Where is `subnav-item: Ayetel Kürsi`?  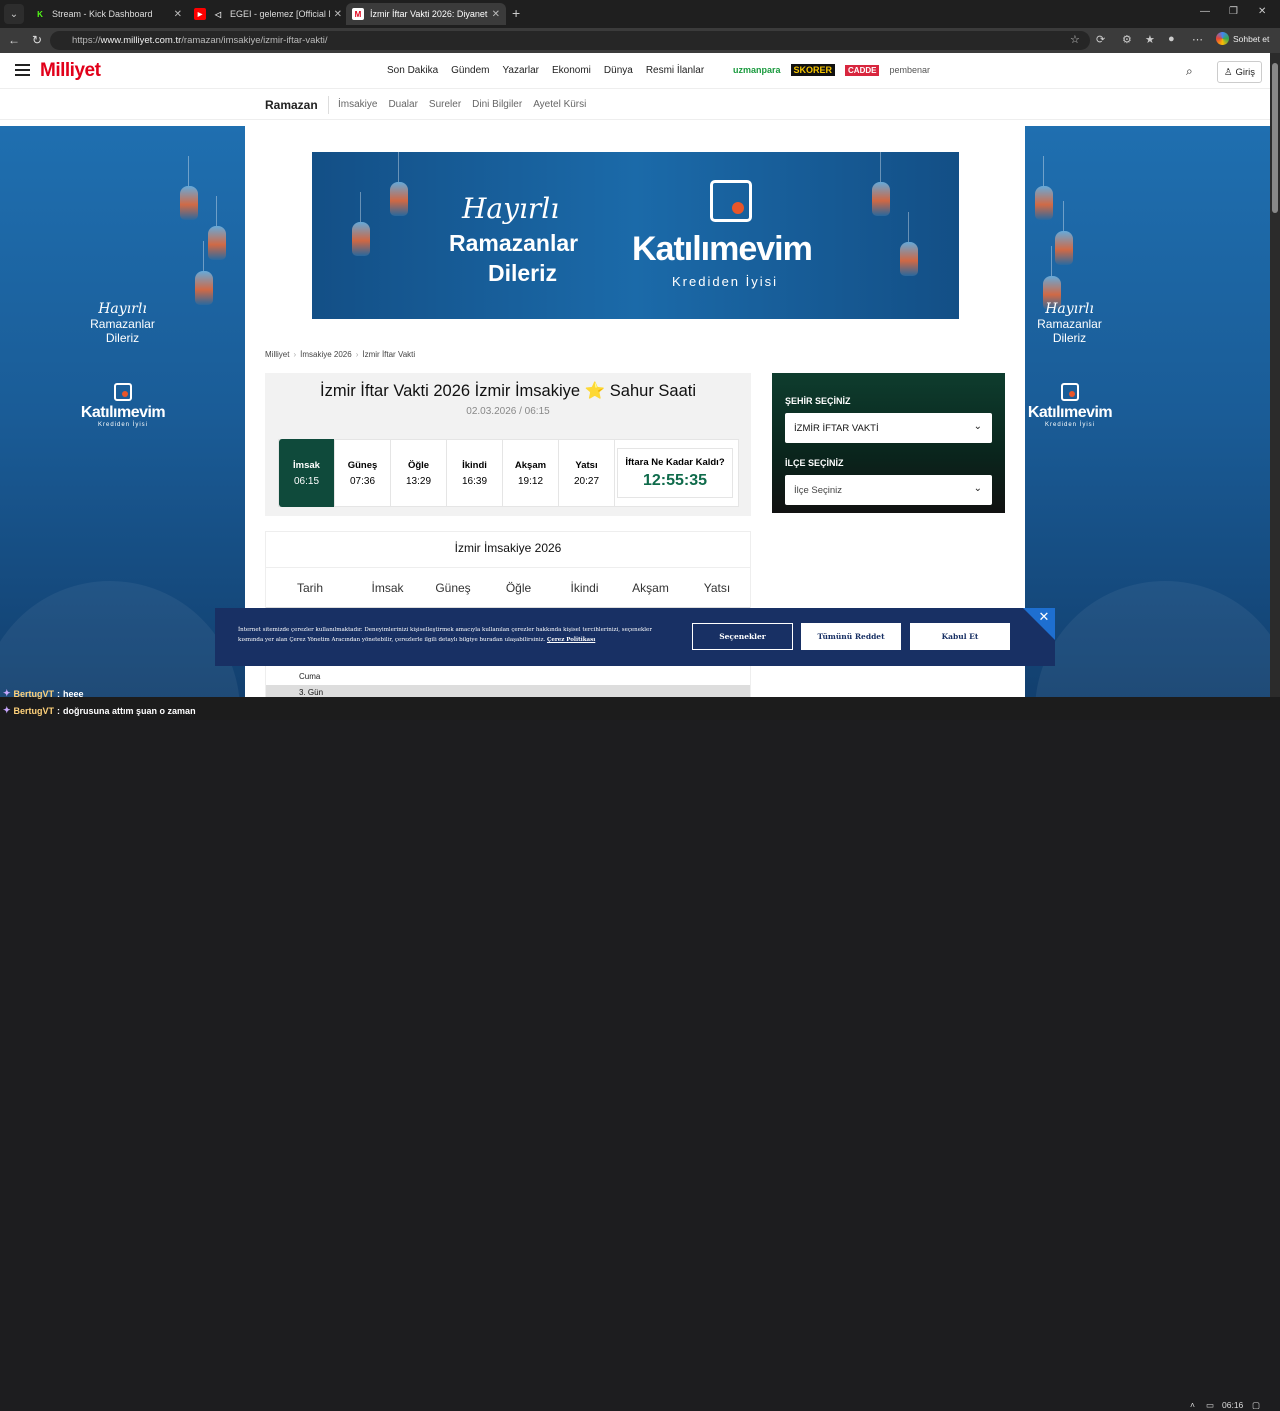 subnav-item: Ayetel Kürsi is located at coordinates (559, 104).